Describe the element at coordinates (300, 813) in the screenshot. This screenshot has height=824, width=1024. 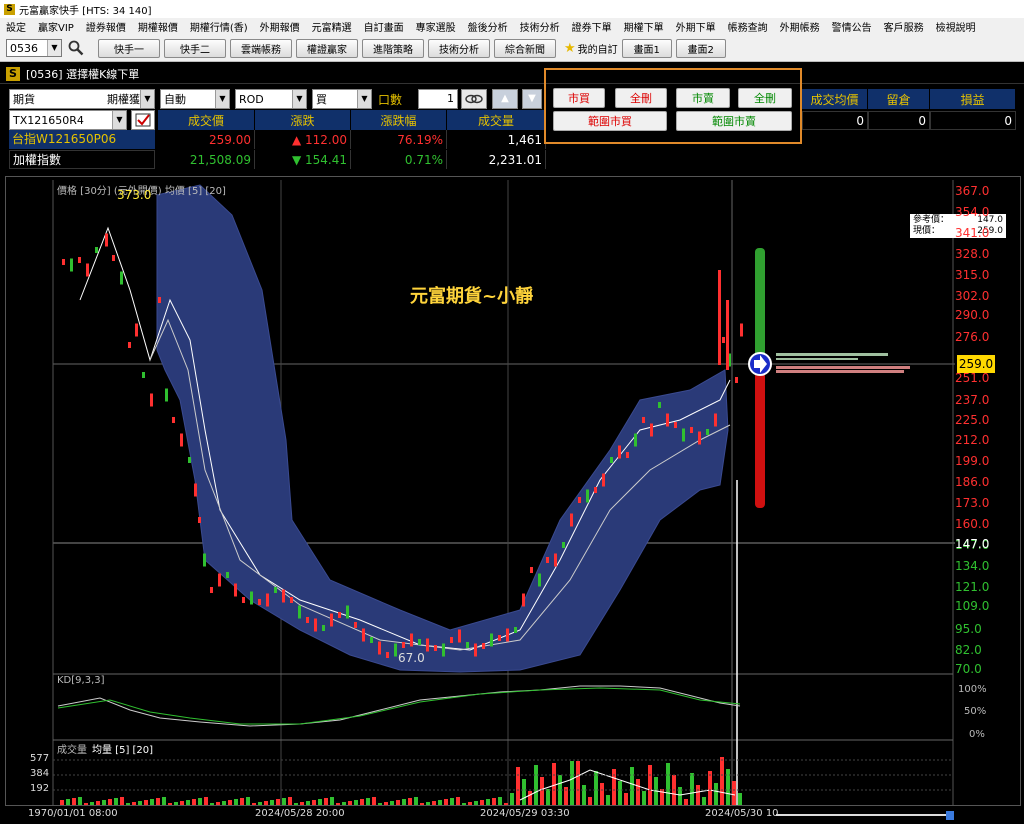
I see `x-label-2: 2024/05/28 20:00` at that location.